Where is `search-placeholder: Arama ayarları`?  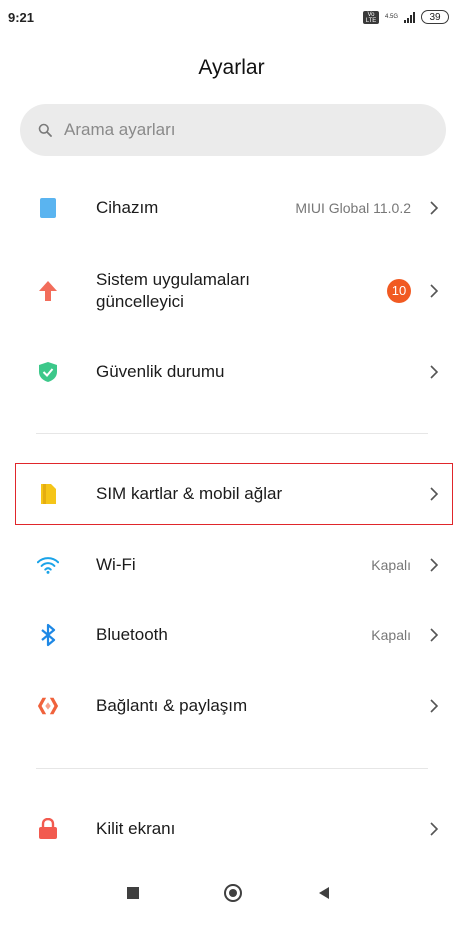 search-placeholder: Arama ayarları is located at coordinates (120, 129).